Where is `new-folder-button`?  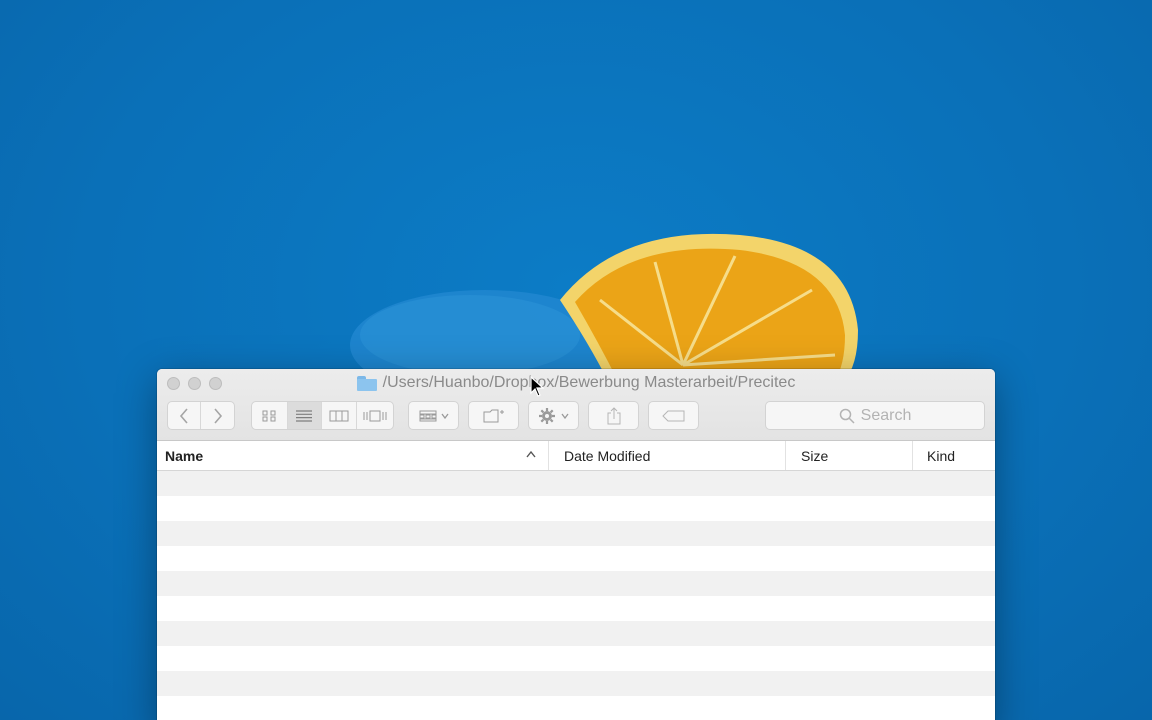
new-folder-button is located at coordinates (493, 415).